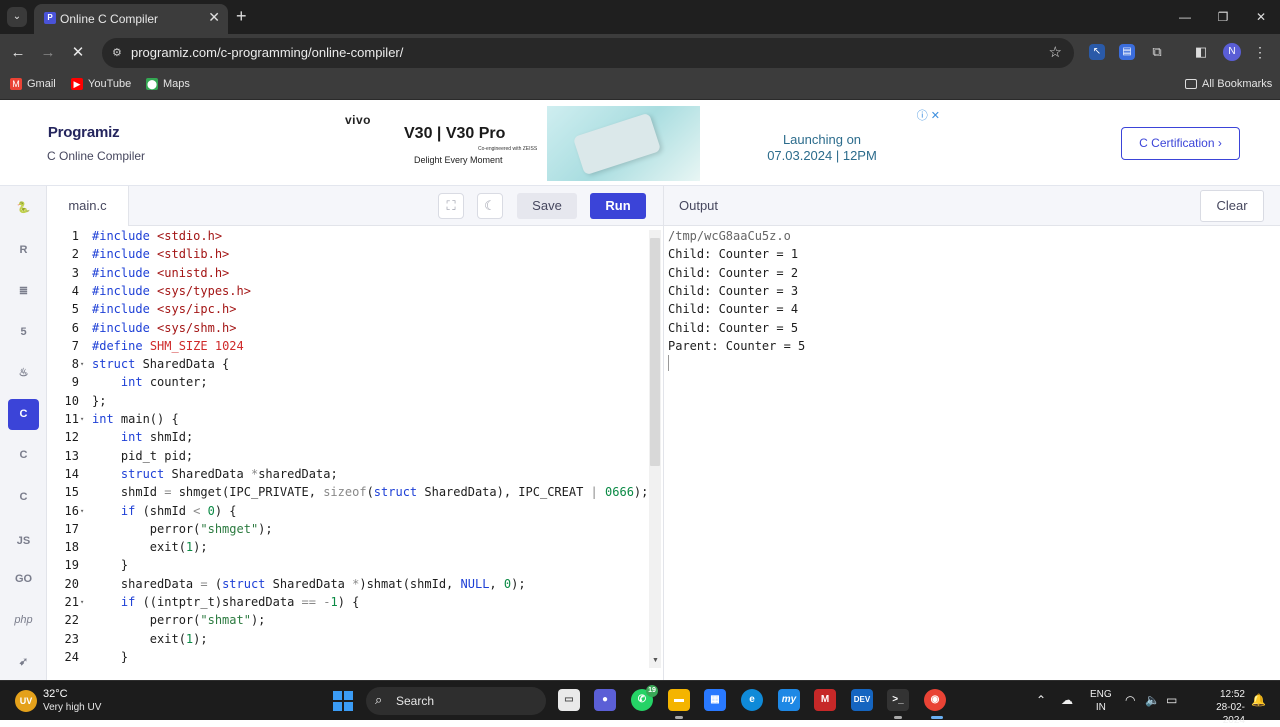 The height and width of the screenshot is (727, 1280). I want to click on code-text: perror("shmat");, so click(179, 620).